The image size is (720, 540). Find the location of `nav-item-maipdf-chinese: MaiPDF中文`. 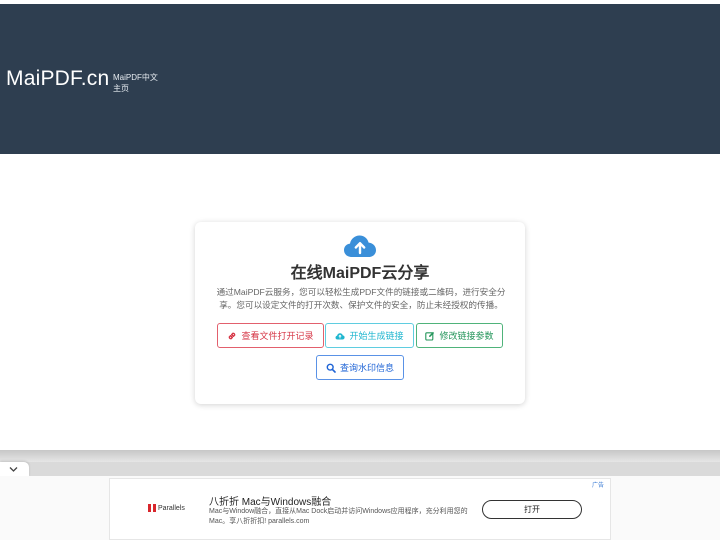

nav-item-maipdf-chinese: MaiPDF中文 is located at coordinates (135, 77).